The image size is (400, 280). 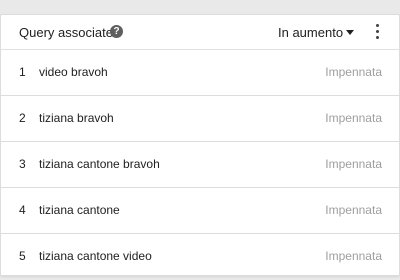 I want to click on more-vert-icon, so click(x=378, y=32).